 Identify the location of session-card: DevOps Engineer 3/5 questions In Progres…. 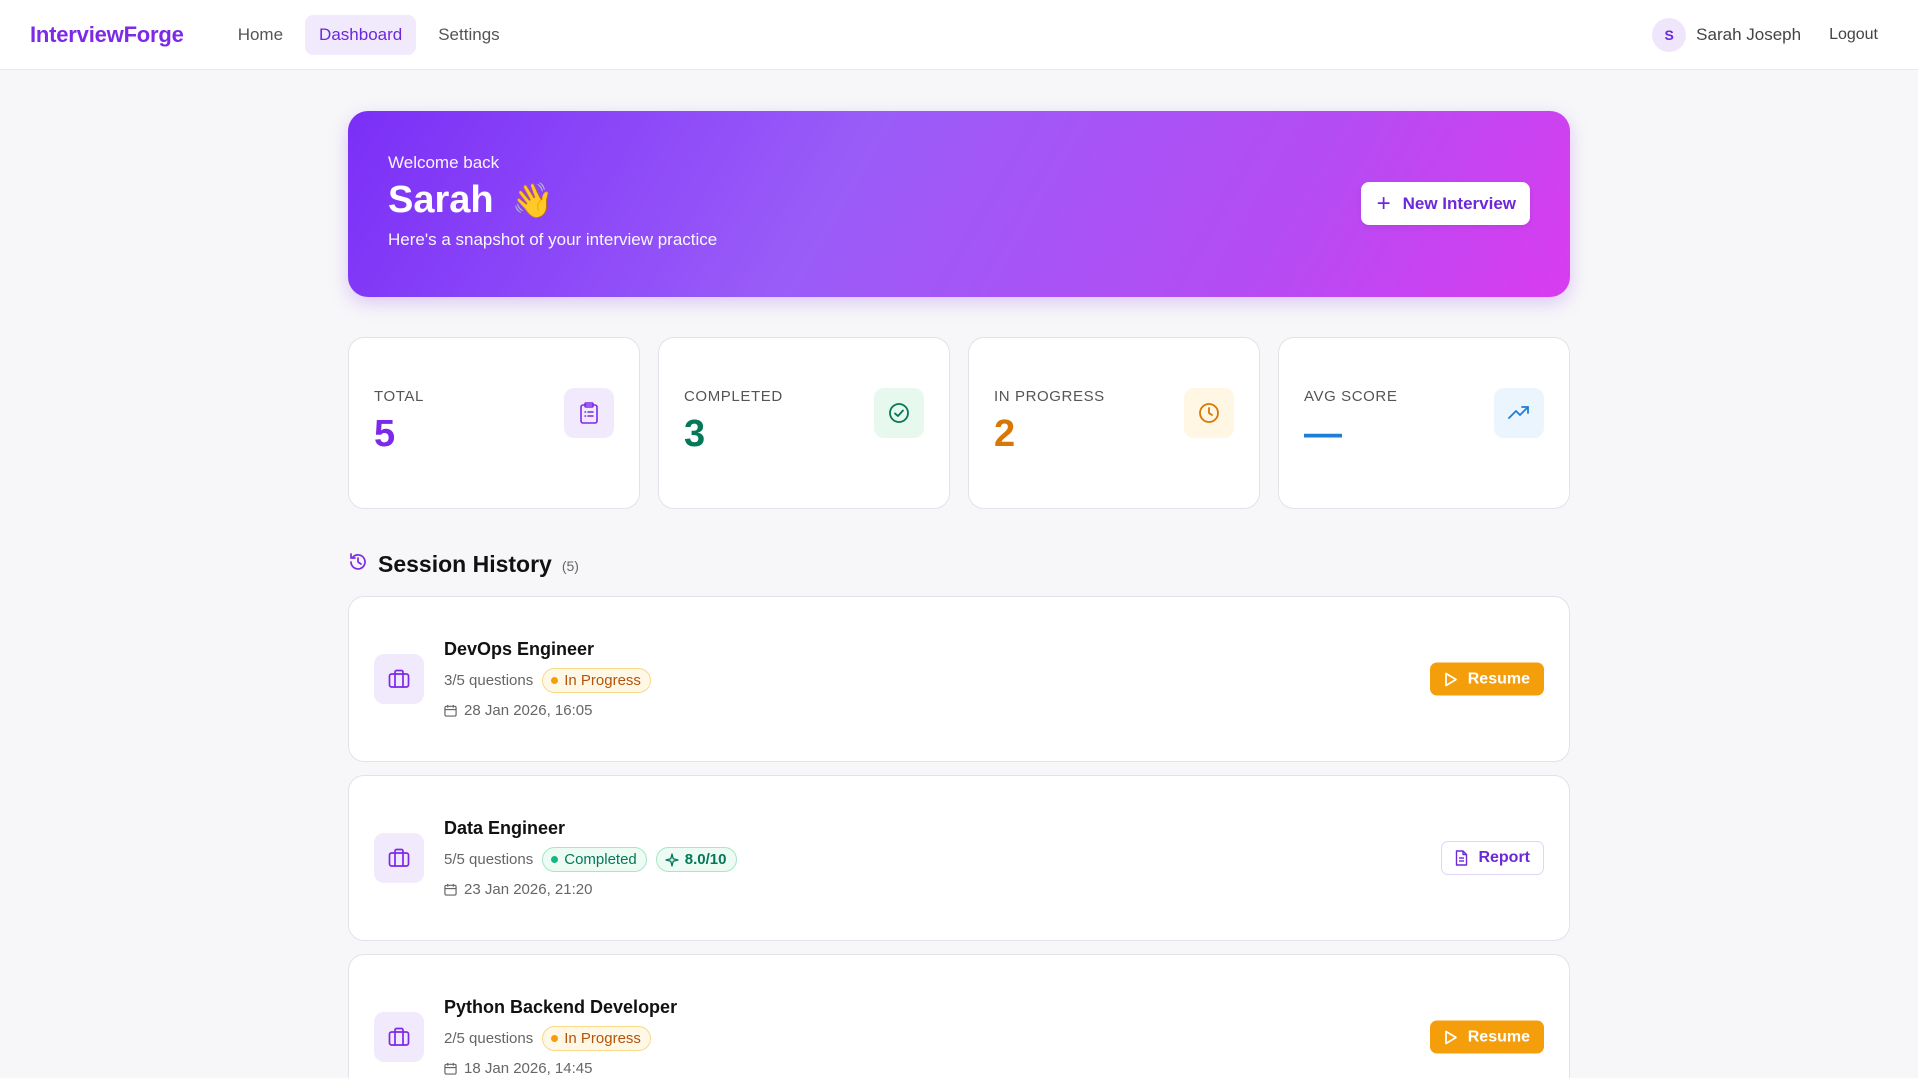
(959, 679).